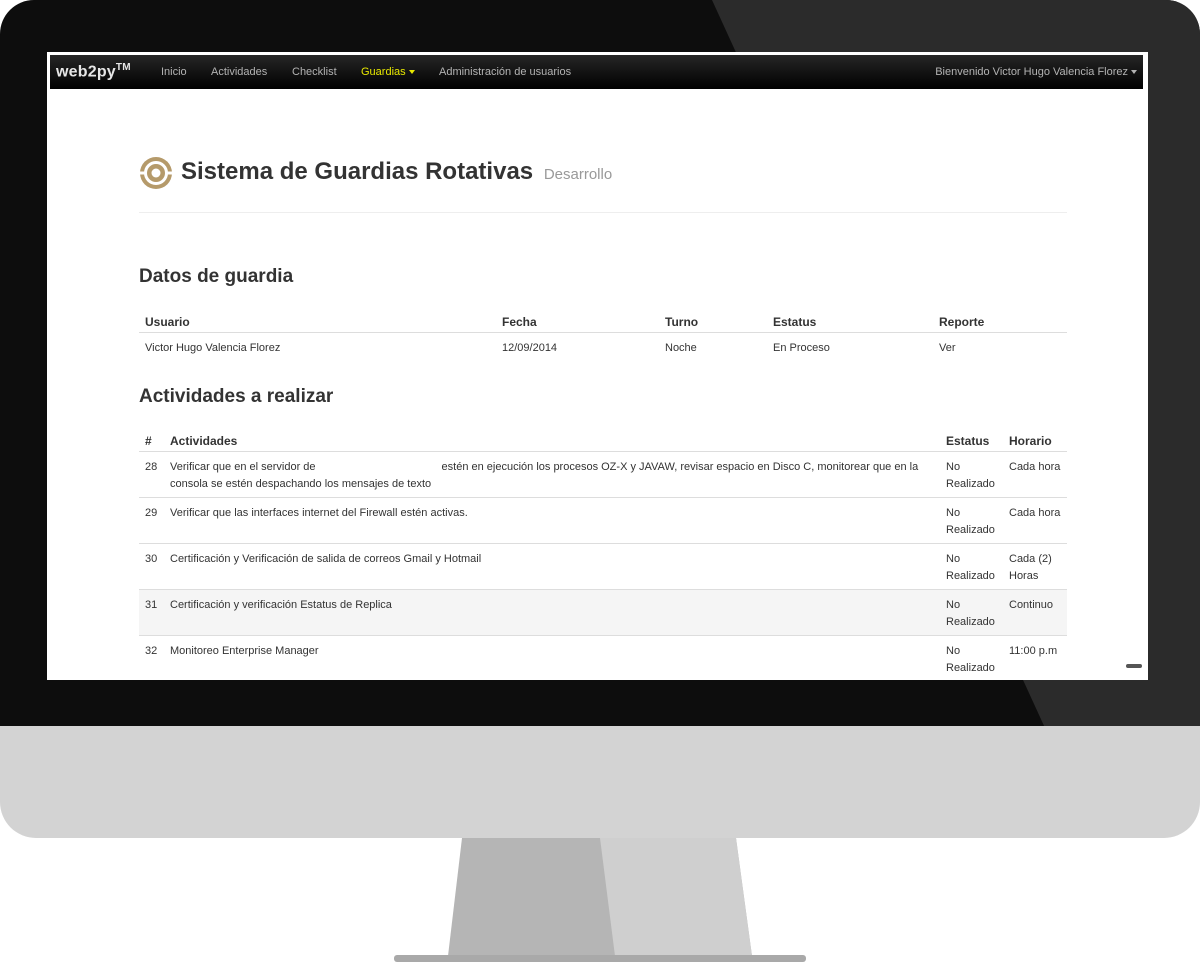 Image resolution: width=1200 pixels, height=969 pixels. I want to click on section-title-actividades: Actividades a realizar, so click(236, 396).